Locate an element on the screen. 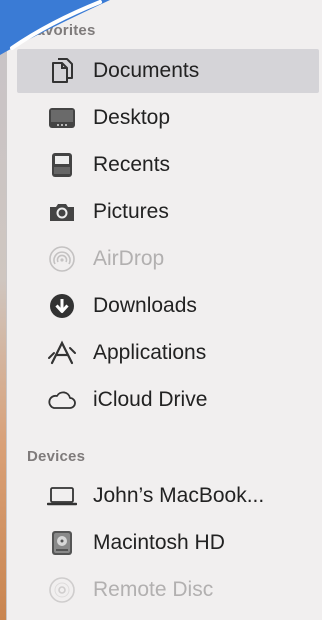  sidebar-item-remote-disc: Remote Disc is located at coordinates (168, 590).